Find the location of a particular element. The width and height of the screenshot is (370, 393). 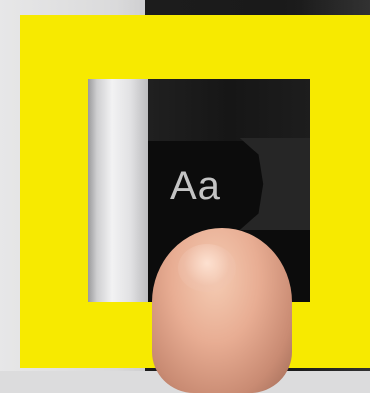

text-size-button: Aa is located at coordinates (195, 186).